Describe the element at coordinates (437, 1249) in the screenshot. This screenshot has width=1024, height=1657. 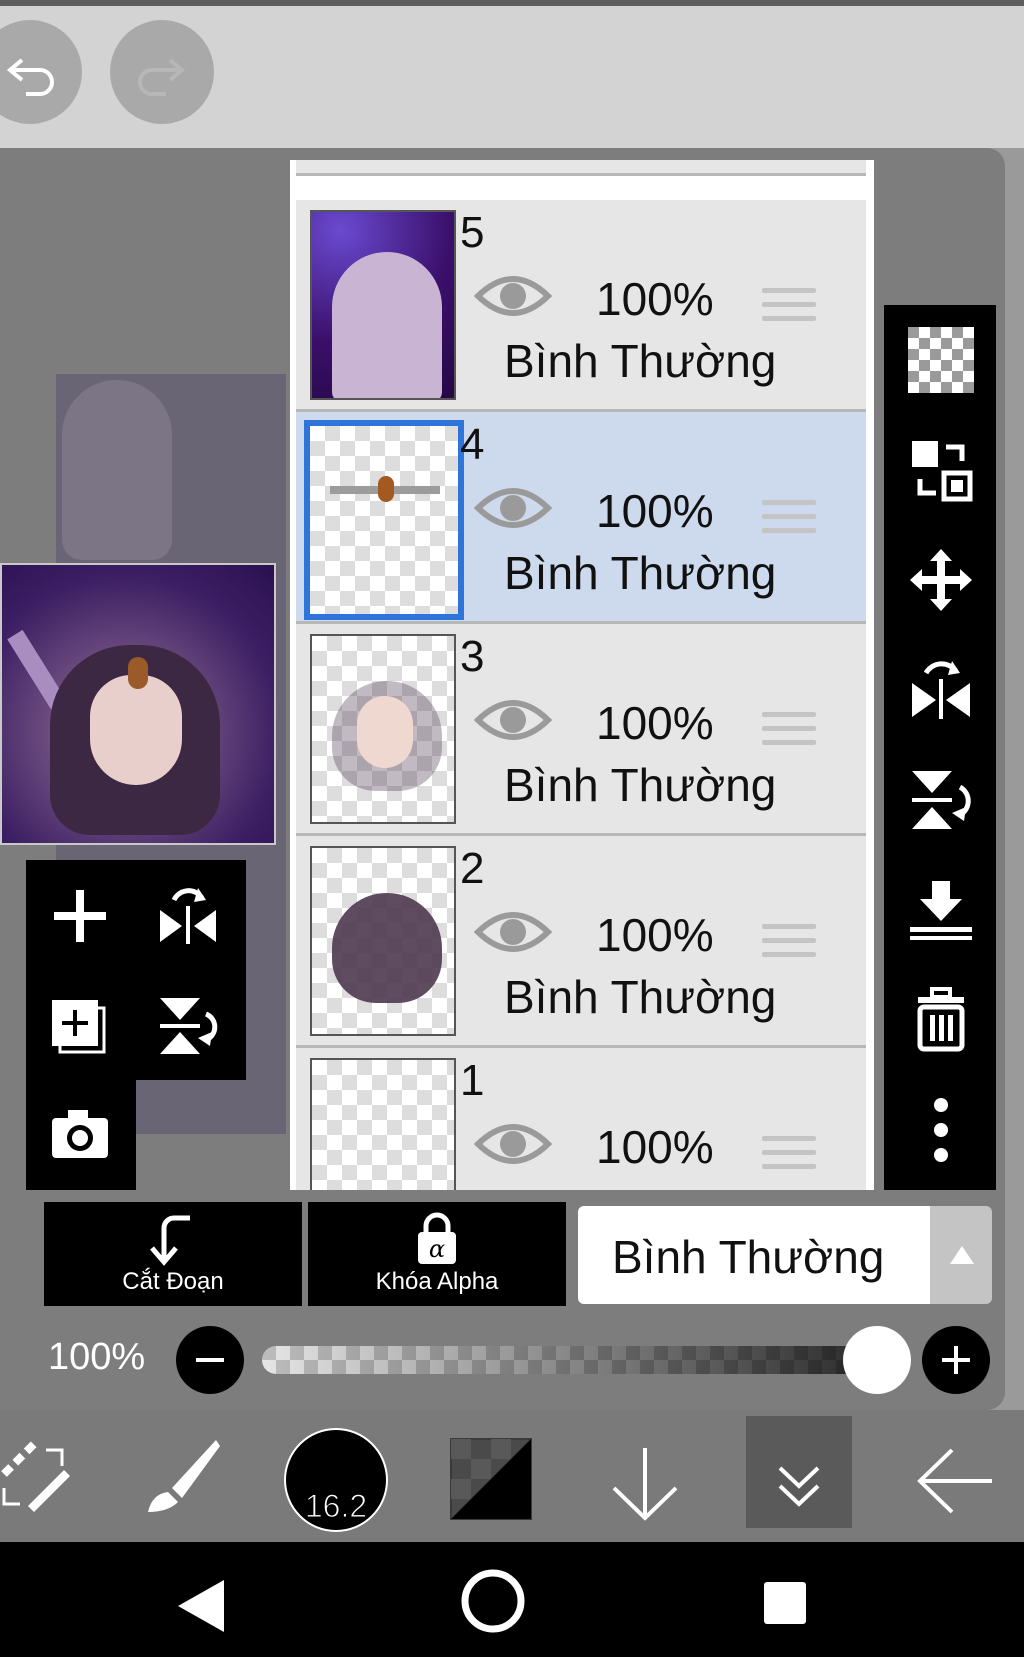
I see `svg-text: α` at that location.